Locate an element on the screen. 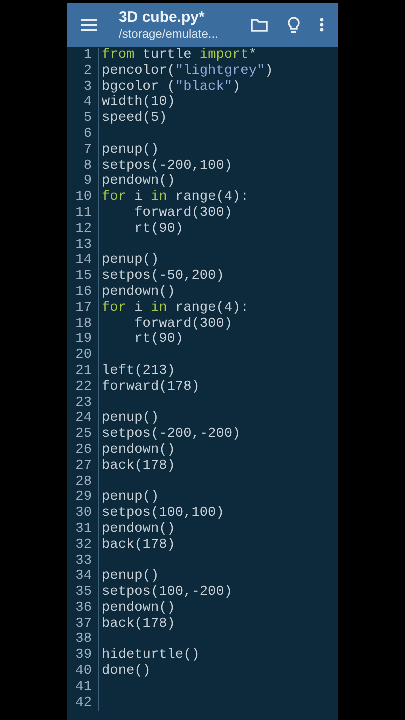  code-line: from turtle import* is located at coordinates (180, 56).